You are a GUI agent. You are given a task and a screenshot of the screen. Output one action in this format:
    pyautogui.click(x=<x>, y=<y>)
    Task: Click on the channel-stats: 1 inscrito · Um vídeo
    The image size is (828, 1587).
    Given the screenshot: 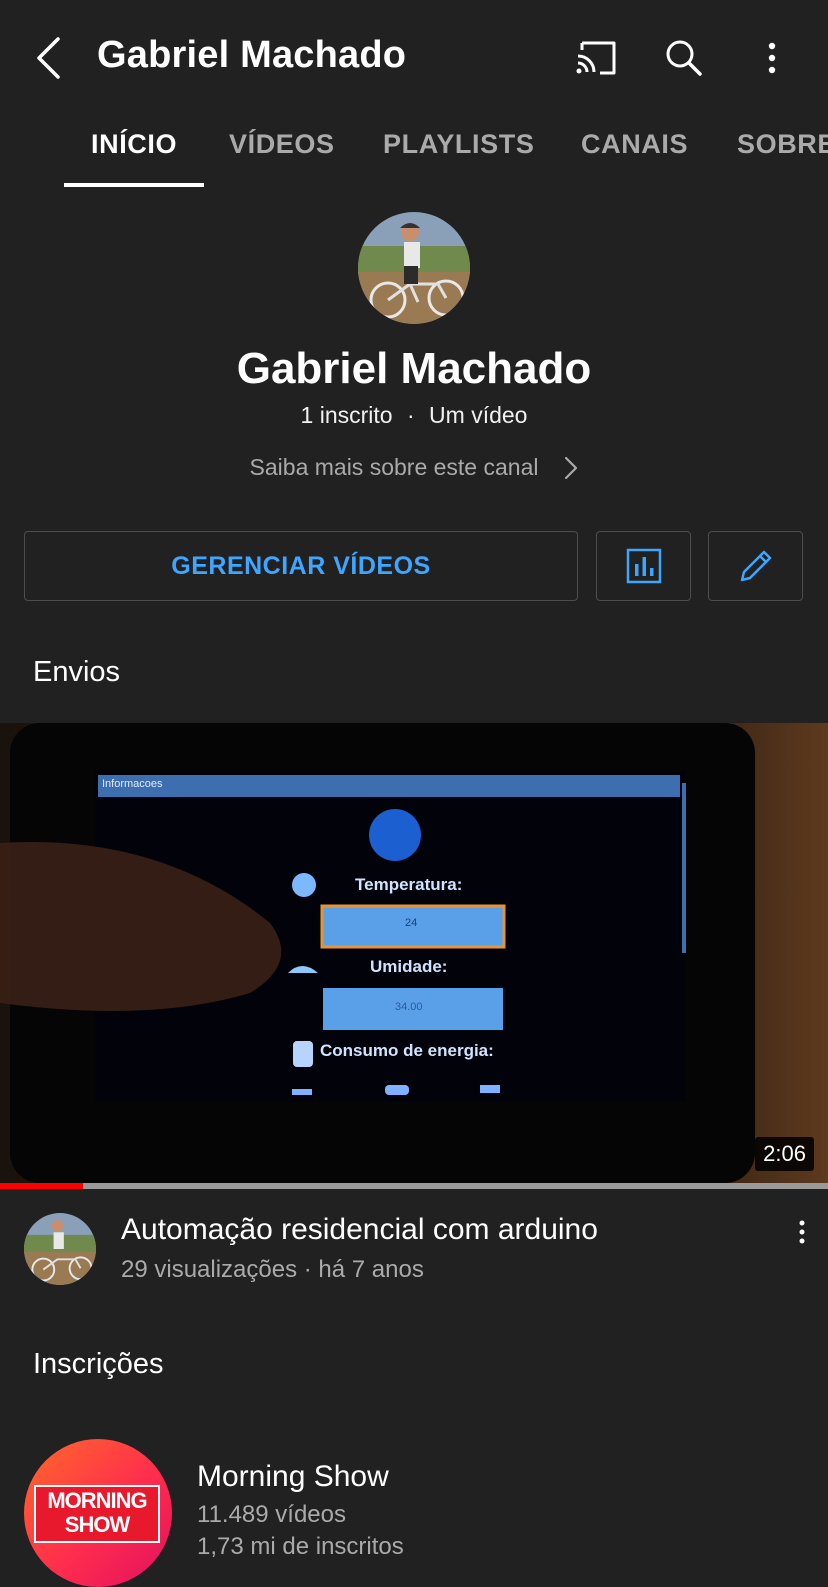 What is the action you would take?
    pyautogui.click(x=414, y=415)
    